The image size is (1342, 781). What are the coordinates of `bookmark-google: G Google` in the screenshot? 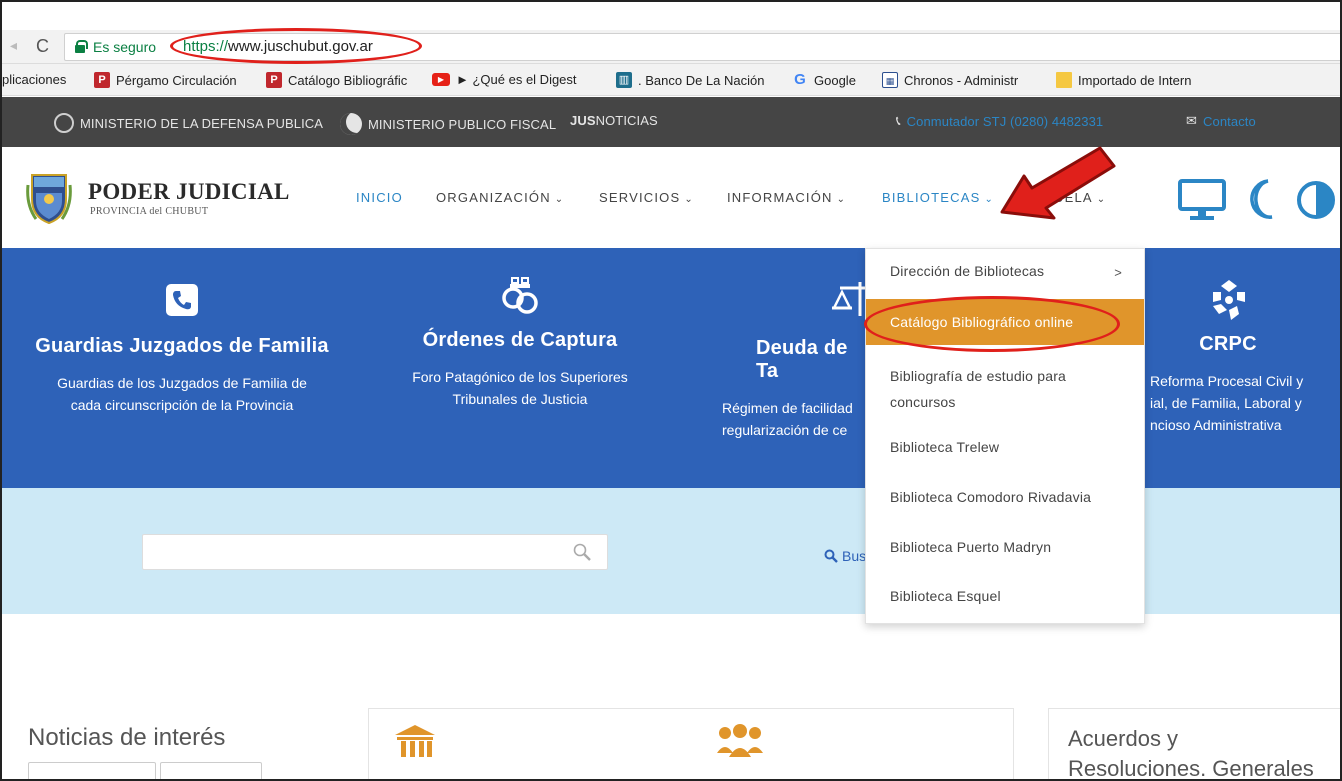 It's located at (824, 80).